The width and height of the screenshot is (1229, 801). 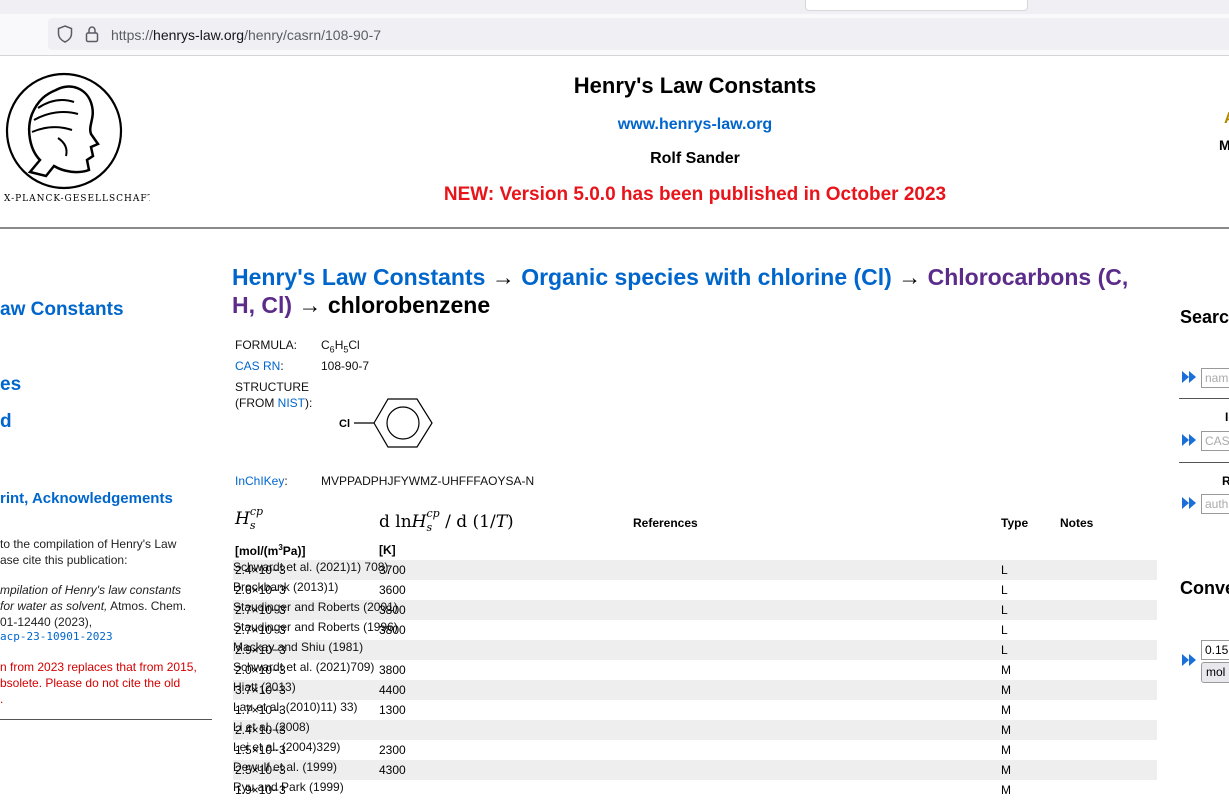 What do you see at coordinates (916, 5) in the screenshot?
I see `active-tab` at bounding box center [916, 5].